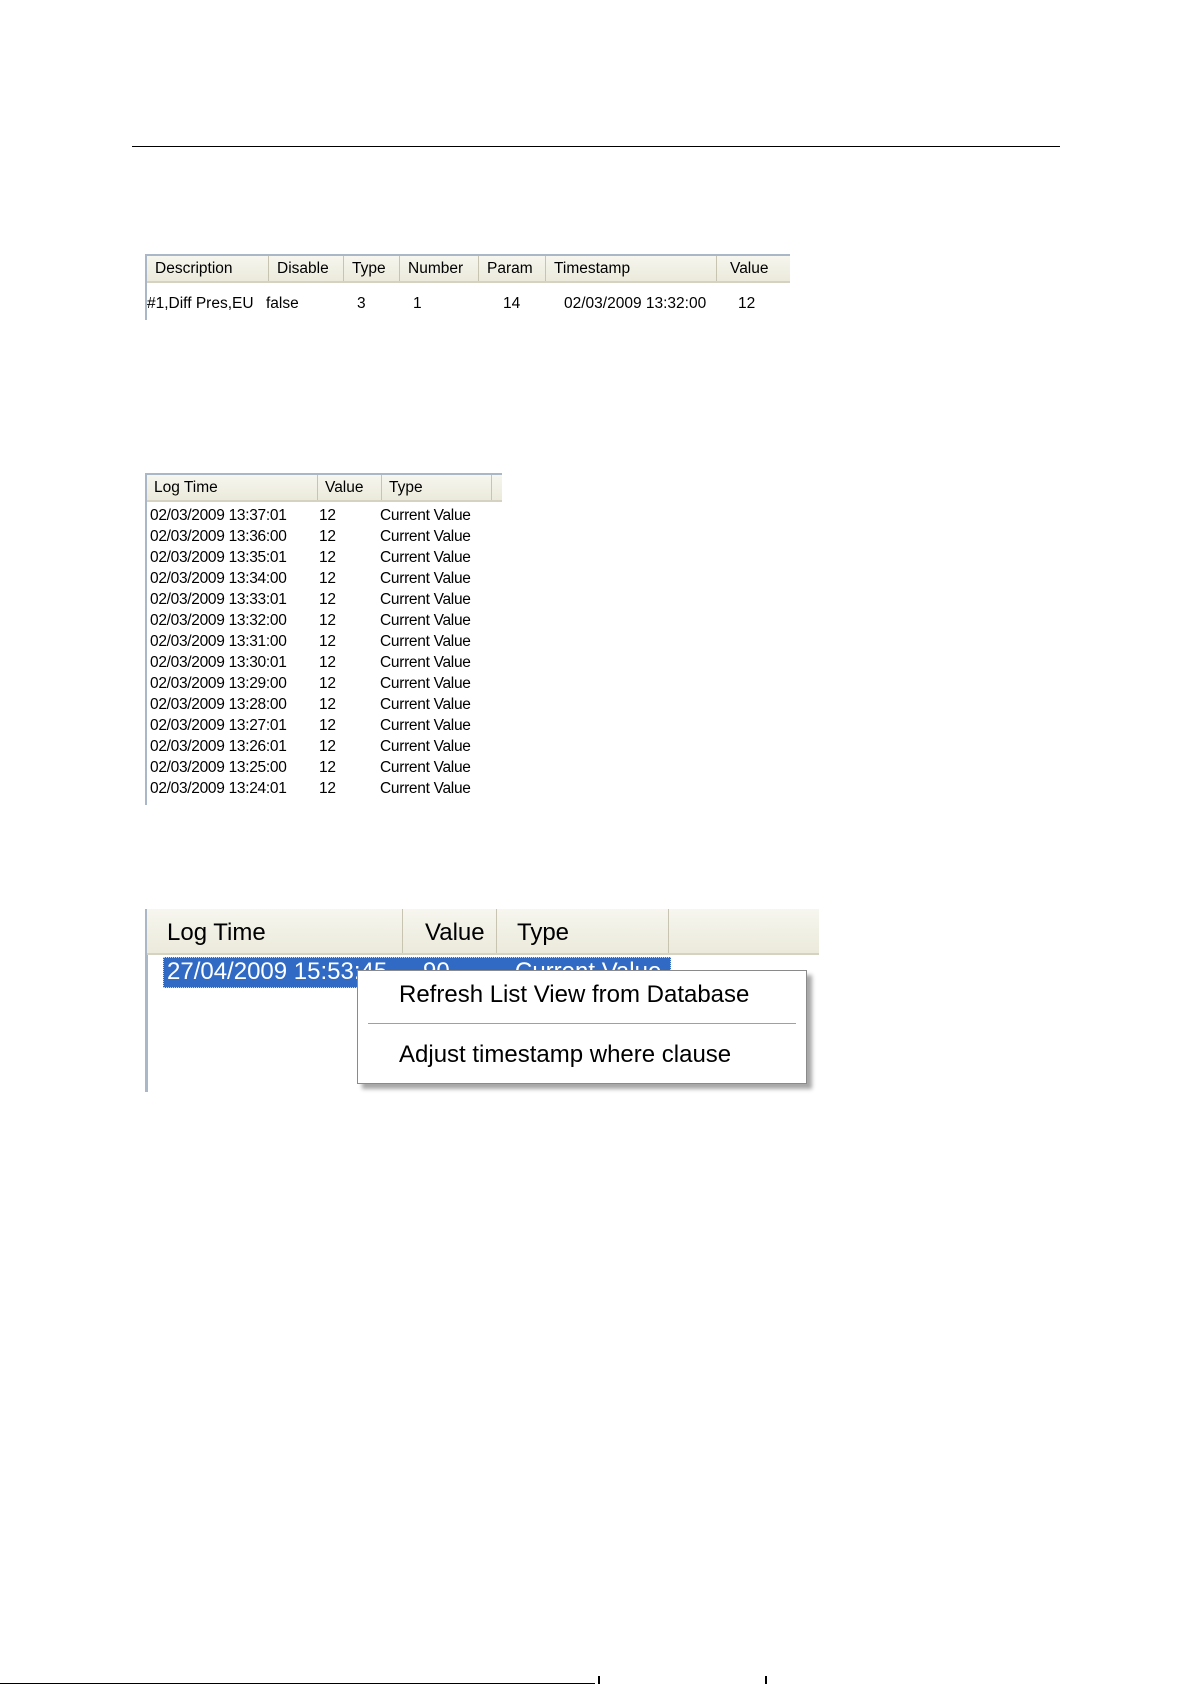 Image resolution: width=1191 pixels, height=1685 pixels. Describe the element at coordinates (218, 515) in the screenshot. I see `table-cell: 02/03/2009 13:37:01` at that location.